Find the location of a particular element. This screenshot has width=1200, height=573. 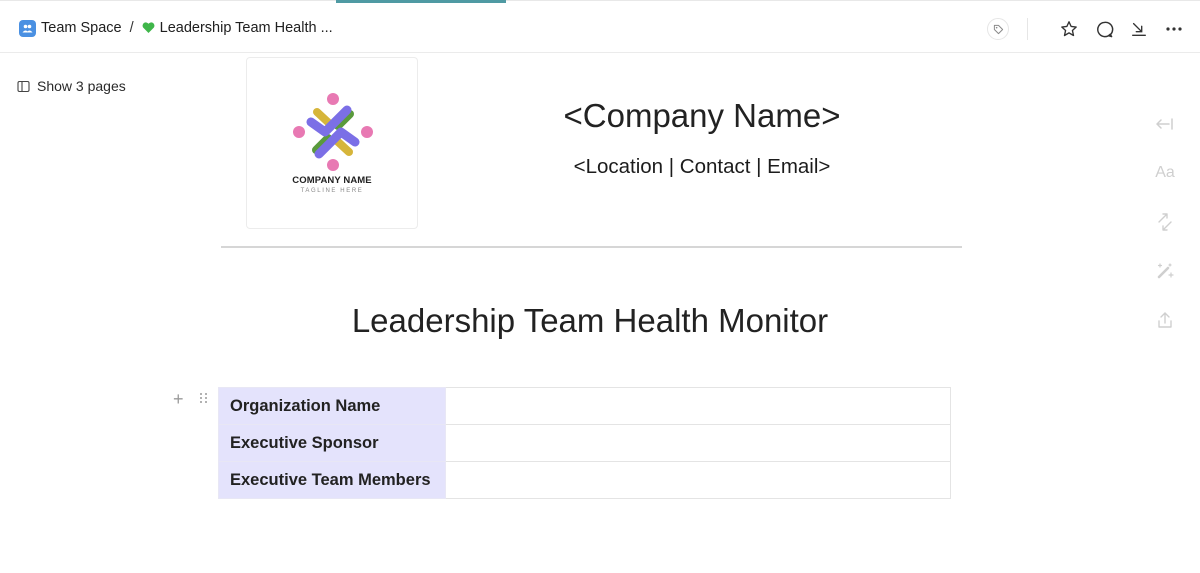

company-contact-info: <Location | Contact | Email> is located at coordinates (702, 167).